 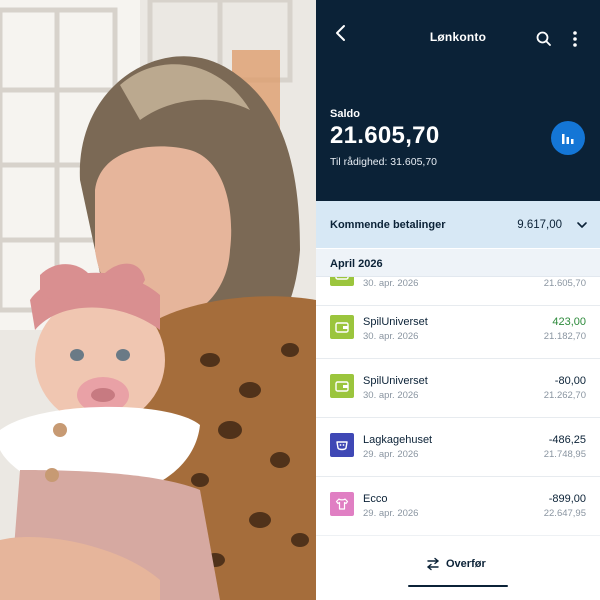 What do you see at coordinates (345, 114) in the screenshot?
I see `balance-label: Saldo` at bounding box center [345, 114].